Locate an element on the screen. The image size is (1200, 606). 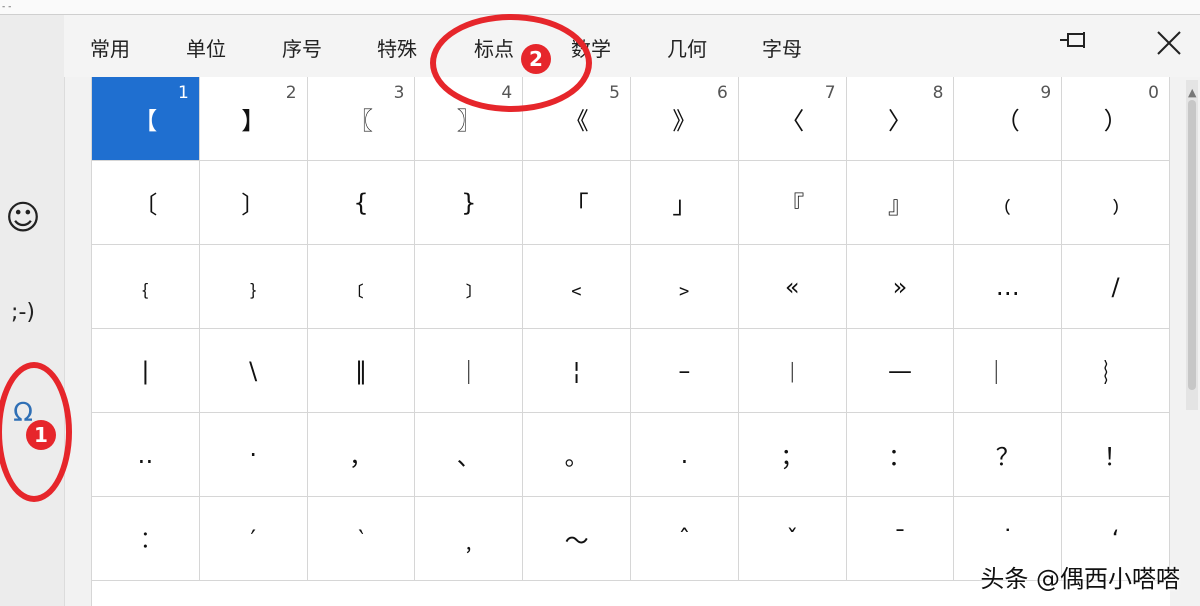
symbol-char: ﹐ is located at coordinates (468, 541).